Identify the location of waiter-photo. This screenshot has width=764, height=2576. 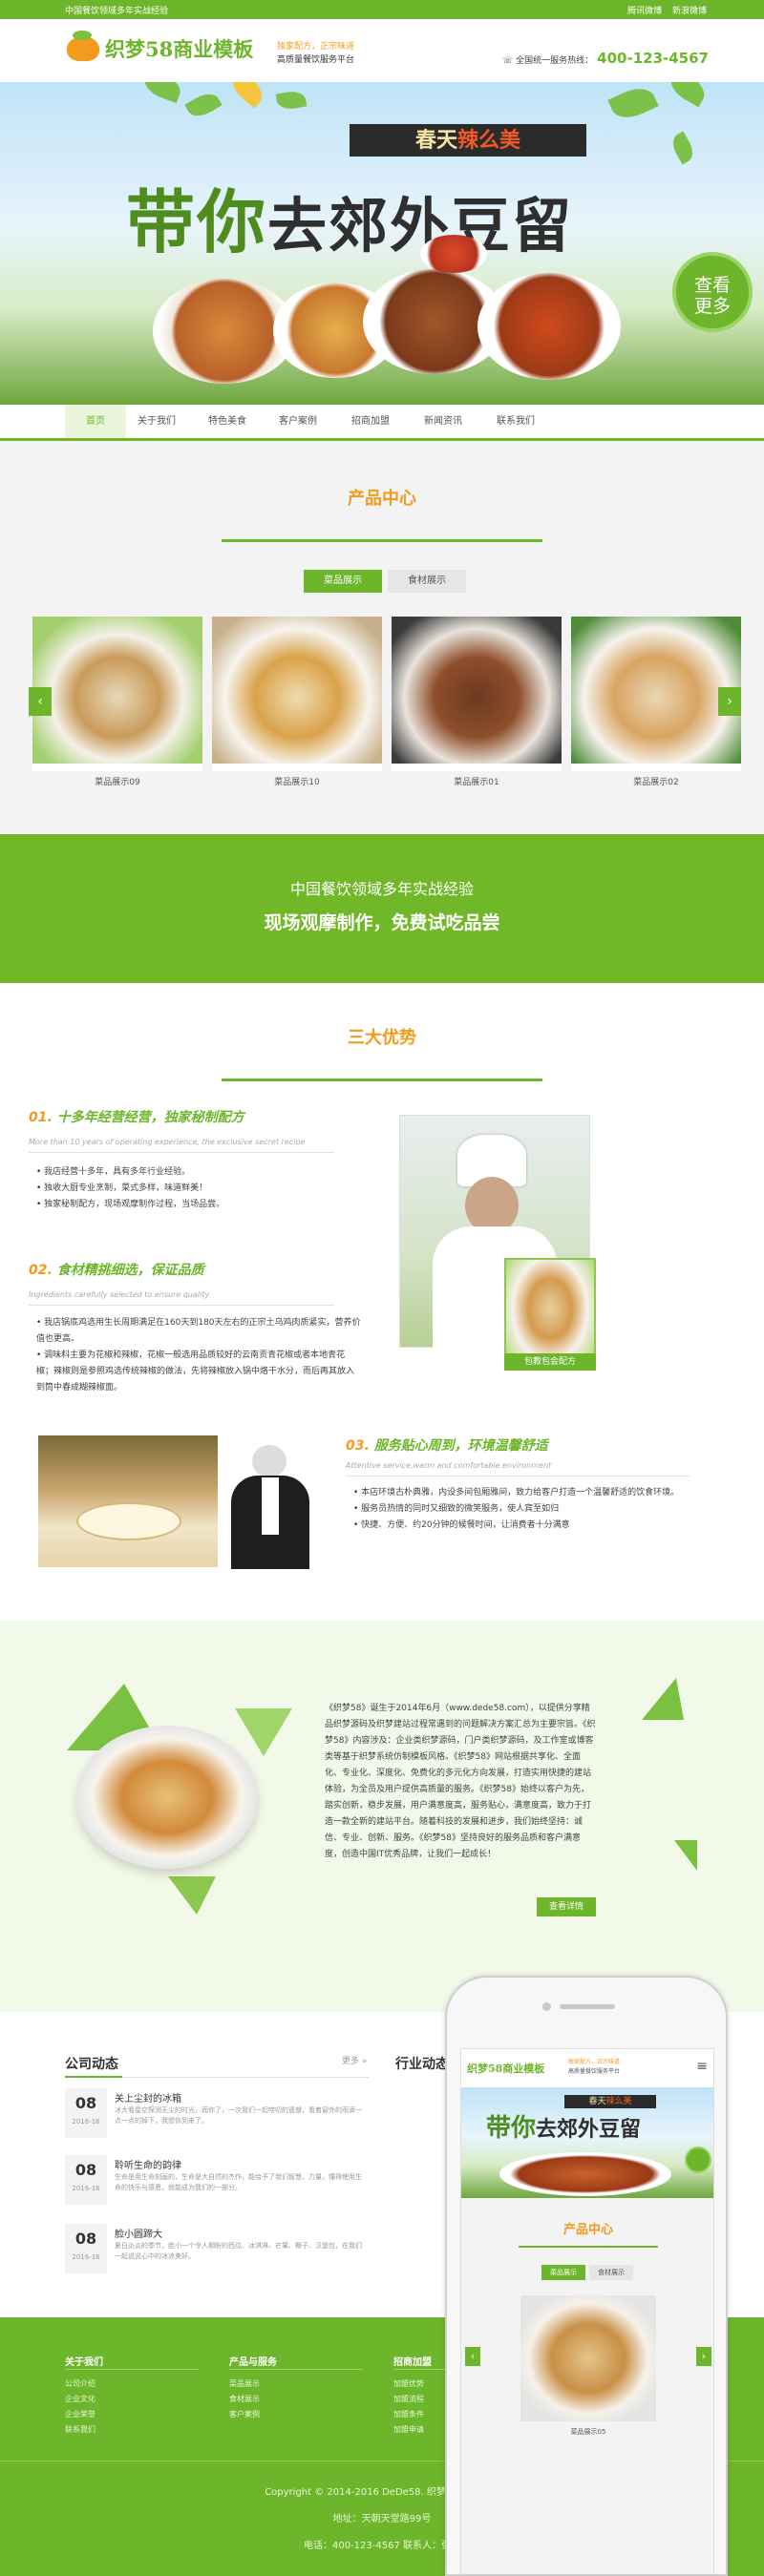
(270, 1506).